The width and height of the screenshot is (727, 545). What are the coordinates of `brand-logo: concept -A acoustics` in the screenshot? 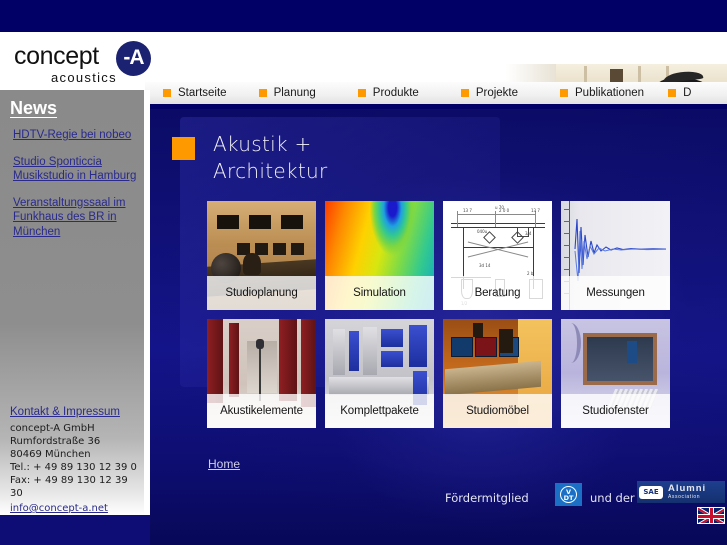 It's located at (83, 65).